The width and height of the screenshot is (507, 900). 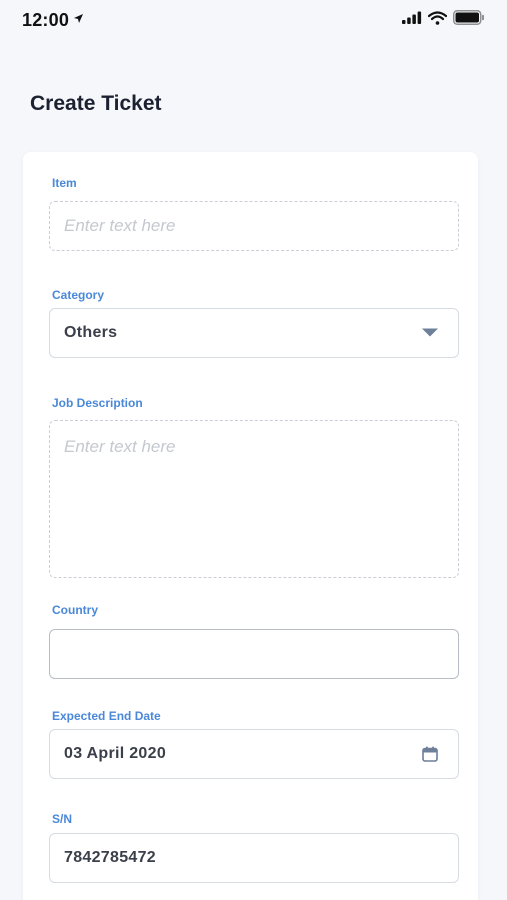 I want to click on serial-number-value: 7842785472, so click(x=110, y=857).